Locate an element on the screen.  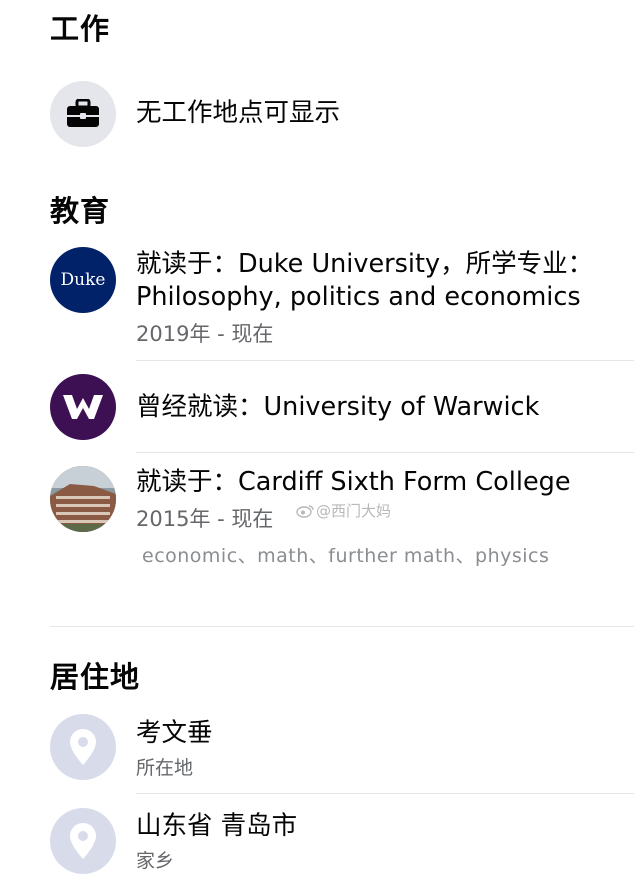
duke-logo-text: Duke is located at coordinates (83, 280).